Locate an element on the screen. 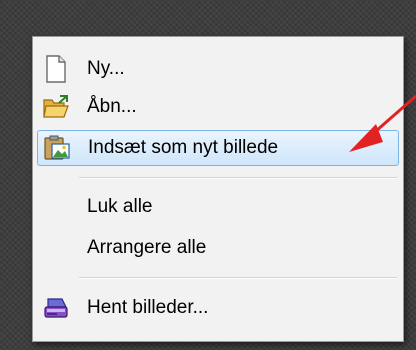 Image resolution: width=416 pixels, height=350 pixels. menu-item-close-all: Luk alle is located at coordinates (218, 207).